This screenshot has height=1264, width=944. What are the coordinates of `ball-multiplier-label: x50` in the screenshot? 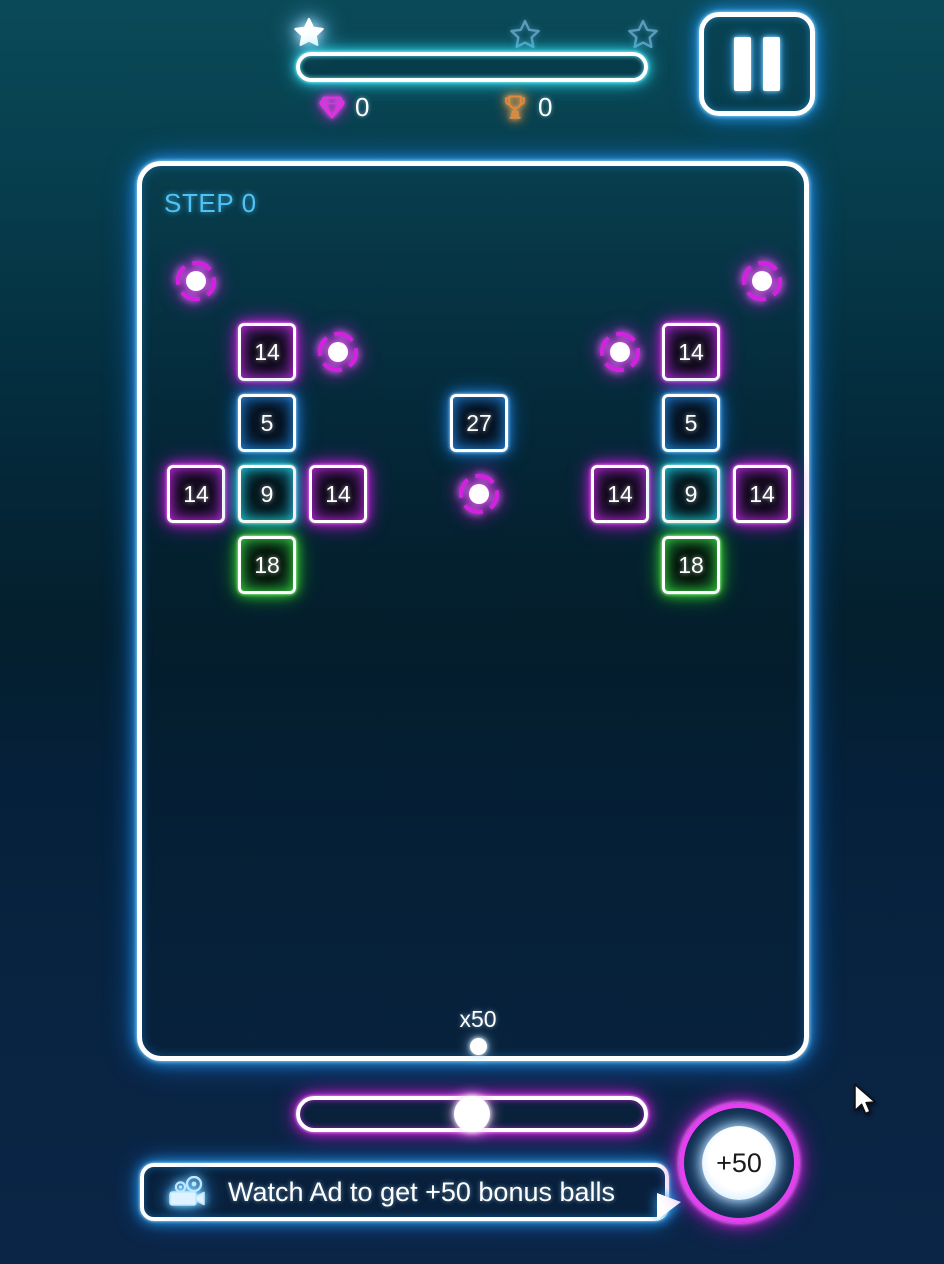 It's located at (478, 1019).